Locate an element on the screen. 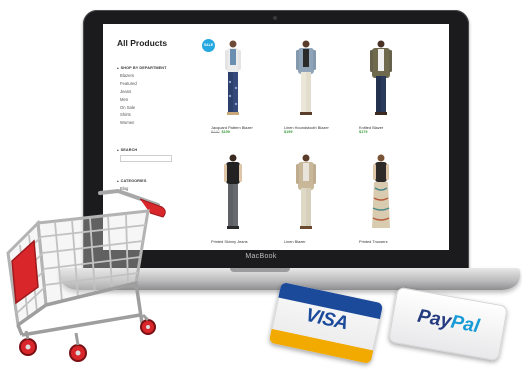 The image size is (522, 372). department-link: Jeans is located at coordinates (128, 92).